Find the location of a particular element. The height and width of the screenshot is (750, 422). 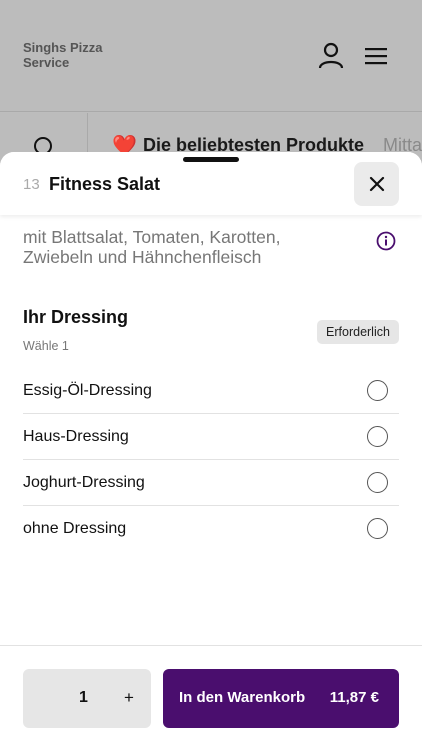

option-label: ohne Dressing is located at coordinates (75, 528).